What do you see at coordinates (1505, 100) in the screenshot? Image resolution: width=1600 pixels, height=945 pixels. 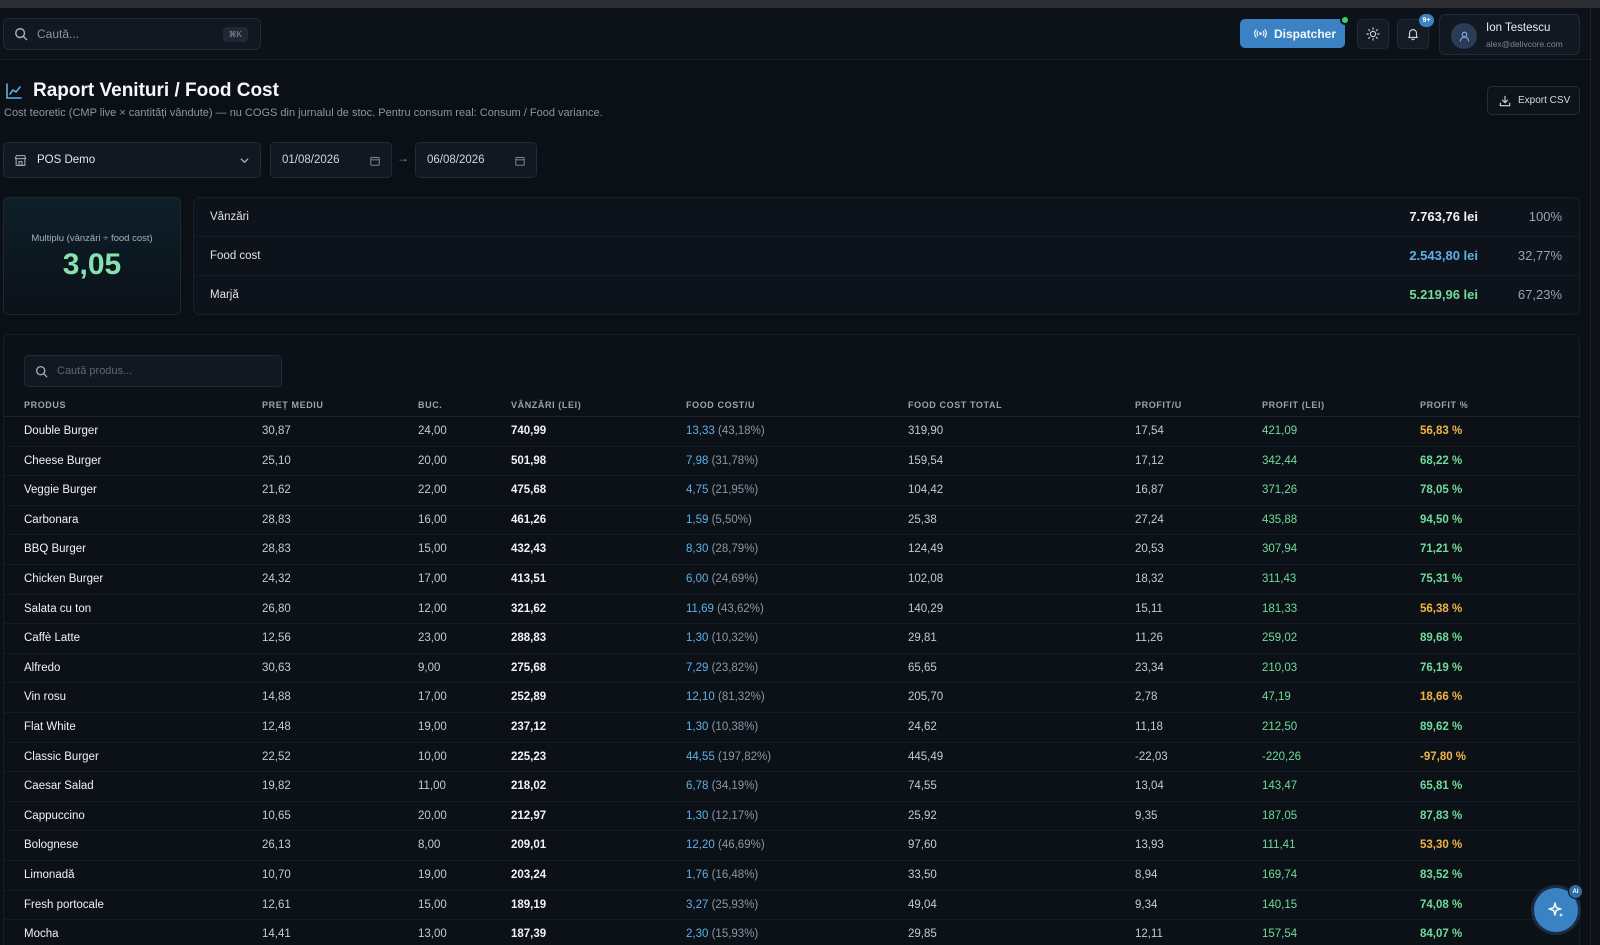 I see `download-icon` at bounding box center [1505, 100].